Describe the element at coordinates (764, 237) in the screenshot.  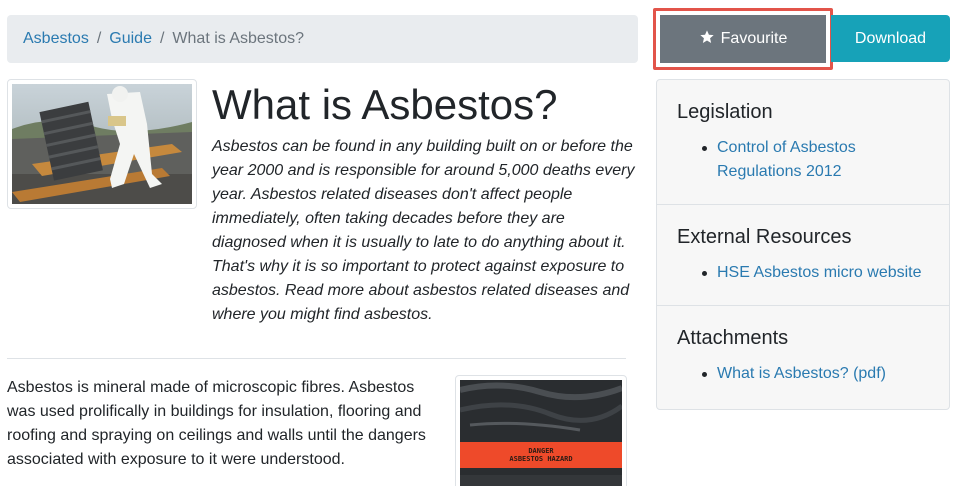
I see `external-resources-heading: External Resources` at that location.